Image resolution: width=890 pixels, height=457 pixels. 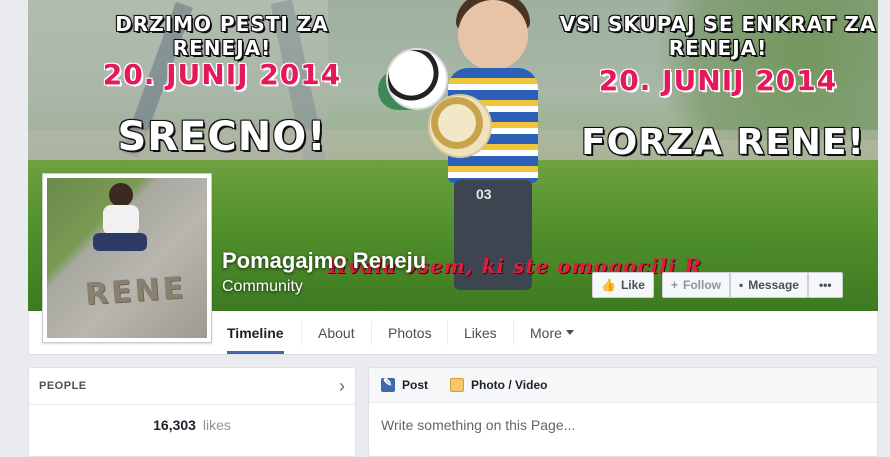 I want to click on like-label: Like, so click(x=632, y=285).